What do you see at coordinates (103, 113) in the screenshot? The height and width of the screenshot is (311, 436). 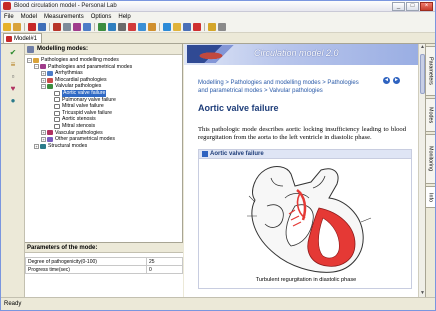 I see `tree-item: Tricuspid valve failure` at bounding box center [103, 113].